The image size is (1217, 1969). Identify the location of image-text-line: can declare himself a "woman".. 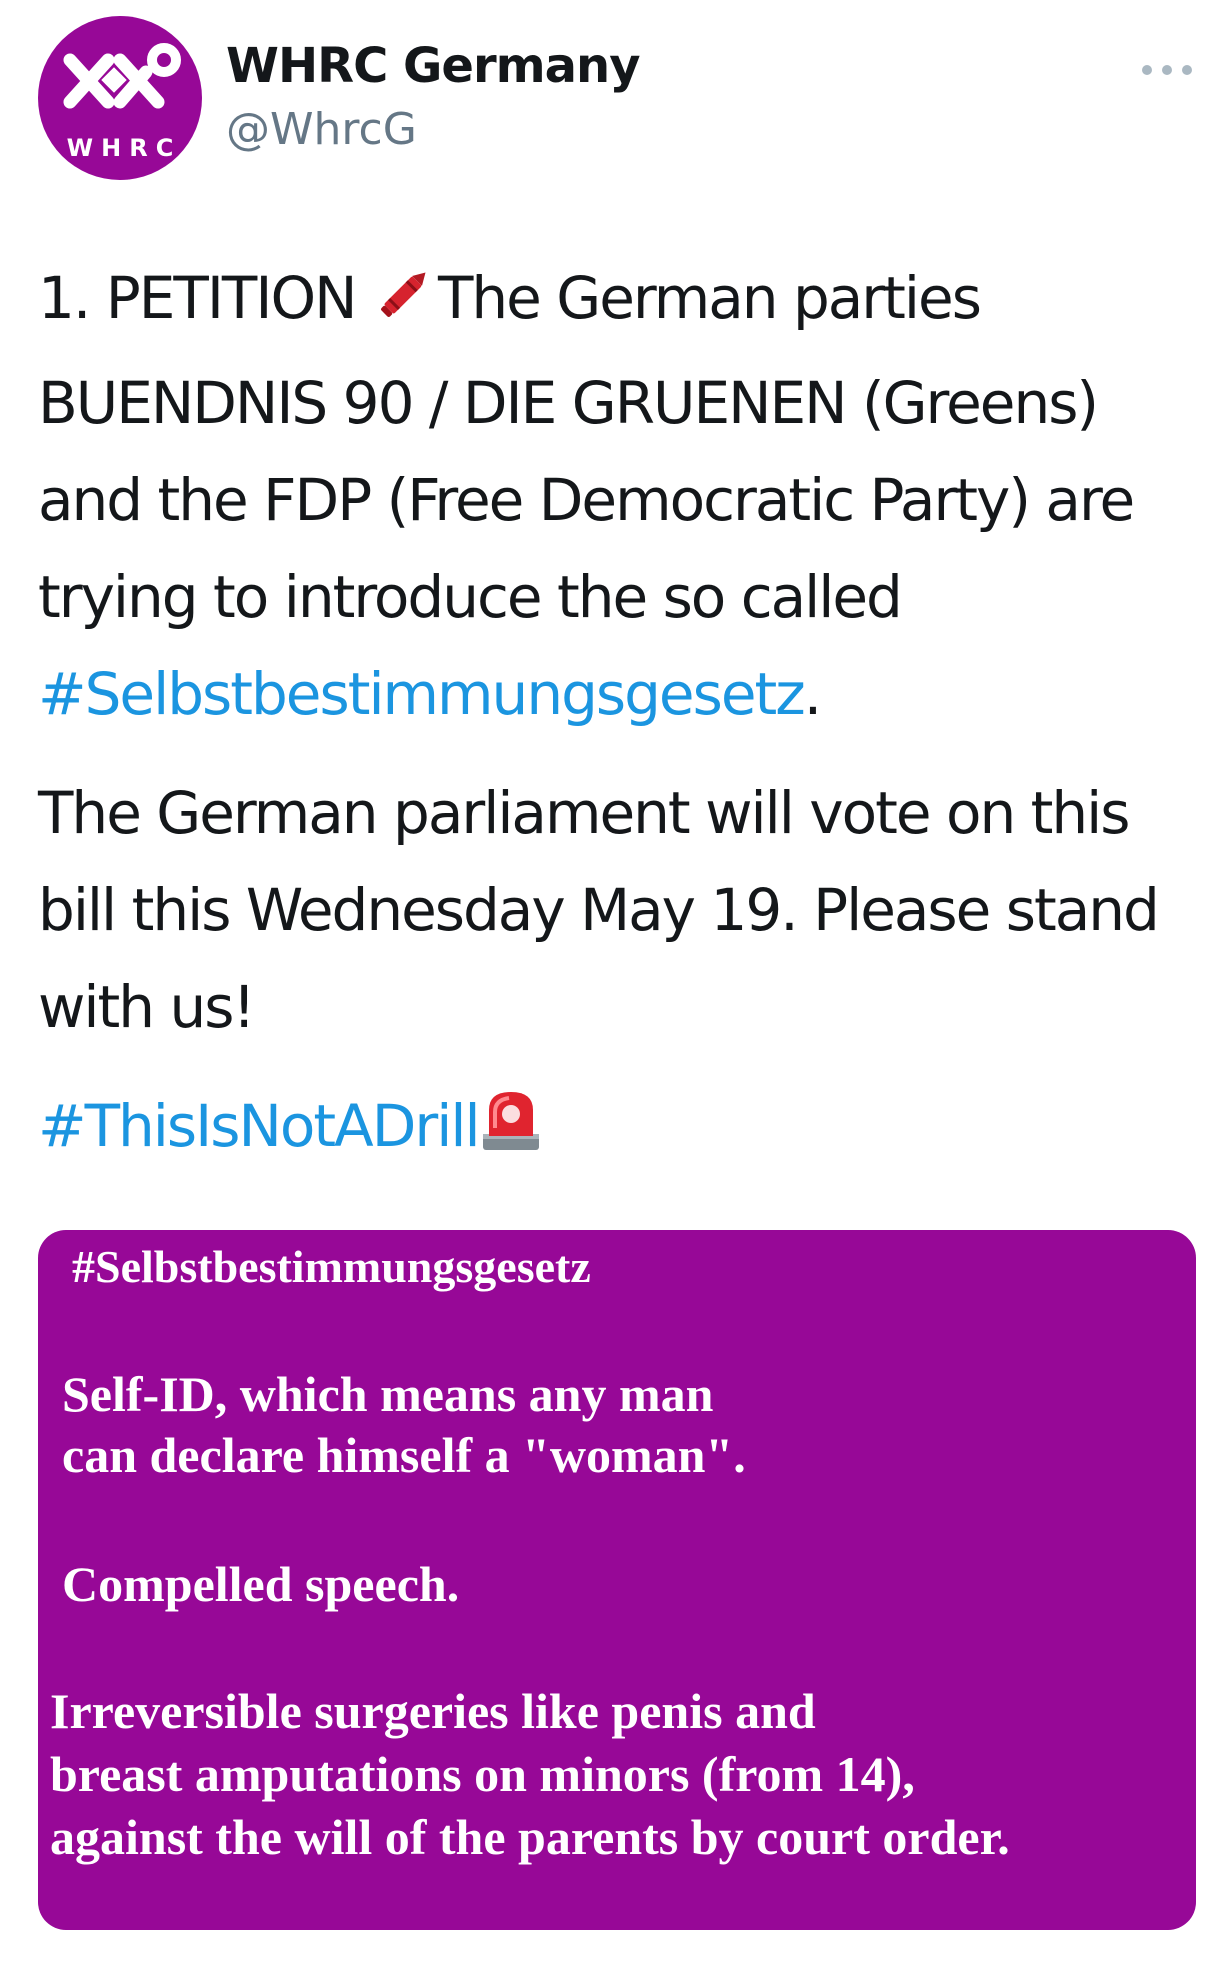
(404, 1455).